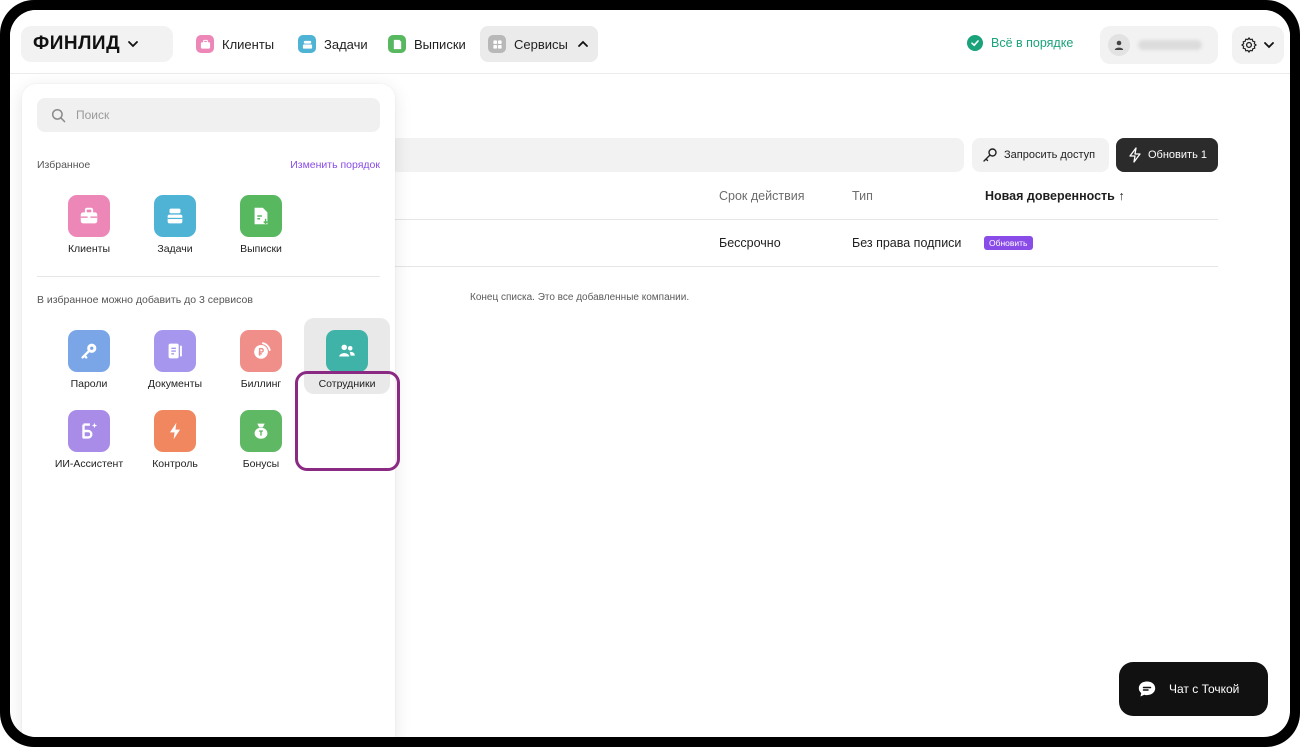  Describe the element at coordinates (89, 464) in the screenshot. I see `tile-label: ИИ-Ассистент` at that location.